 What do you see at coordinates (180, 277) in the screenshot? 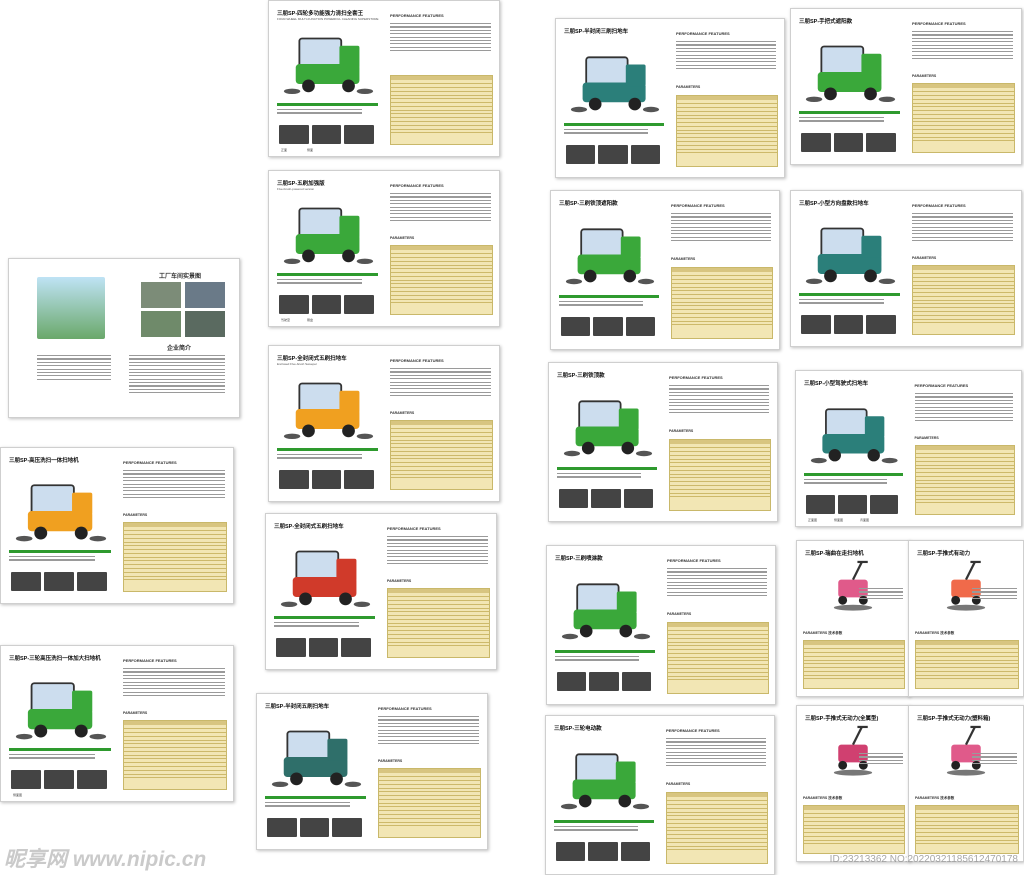
I see `factory-heading: 工厂车间实景图` at bounding box center [180, 277].